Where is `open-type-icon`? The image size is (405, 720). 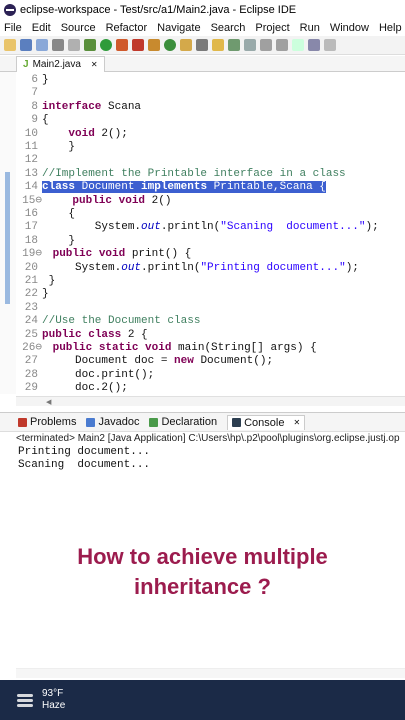 open-type-icon is located at coordinates (186, 45).